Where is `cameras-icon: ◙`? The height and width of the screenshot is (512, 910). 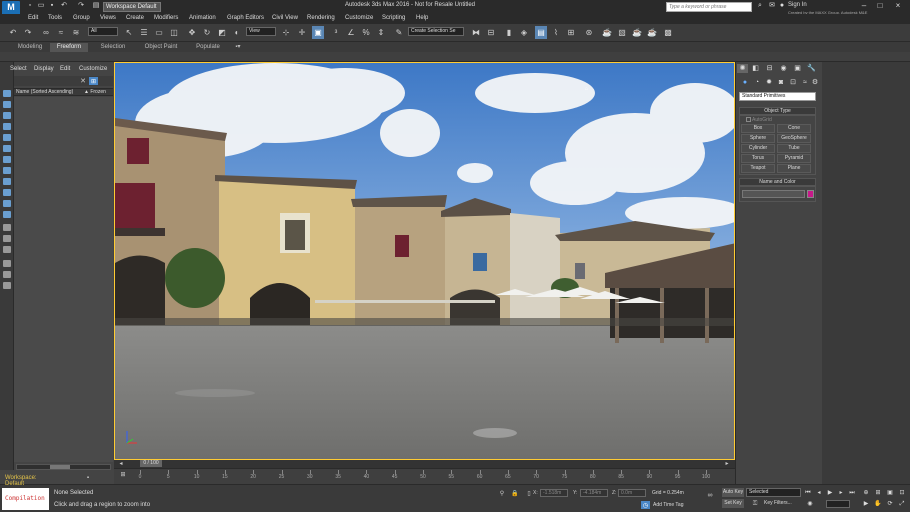 cameras-icon: ◙ is located at coordinates (781, 83).